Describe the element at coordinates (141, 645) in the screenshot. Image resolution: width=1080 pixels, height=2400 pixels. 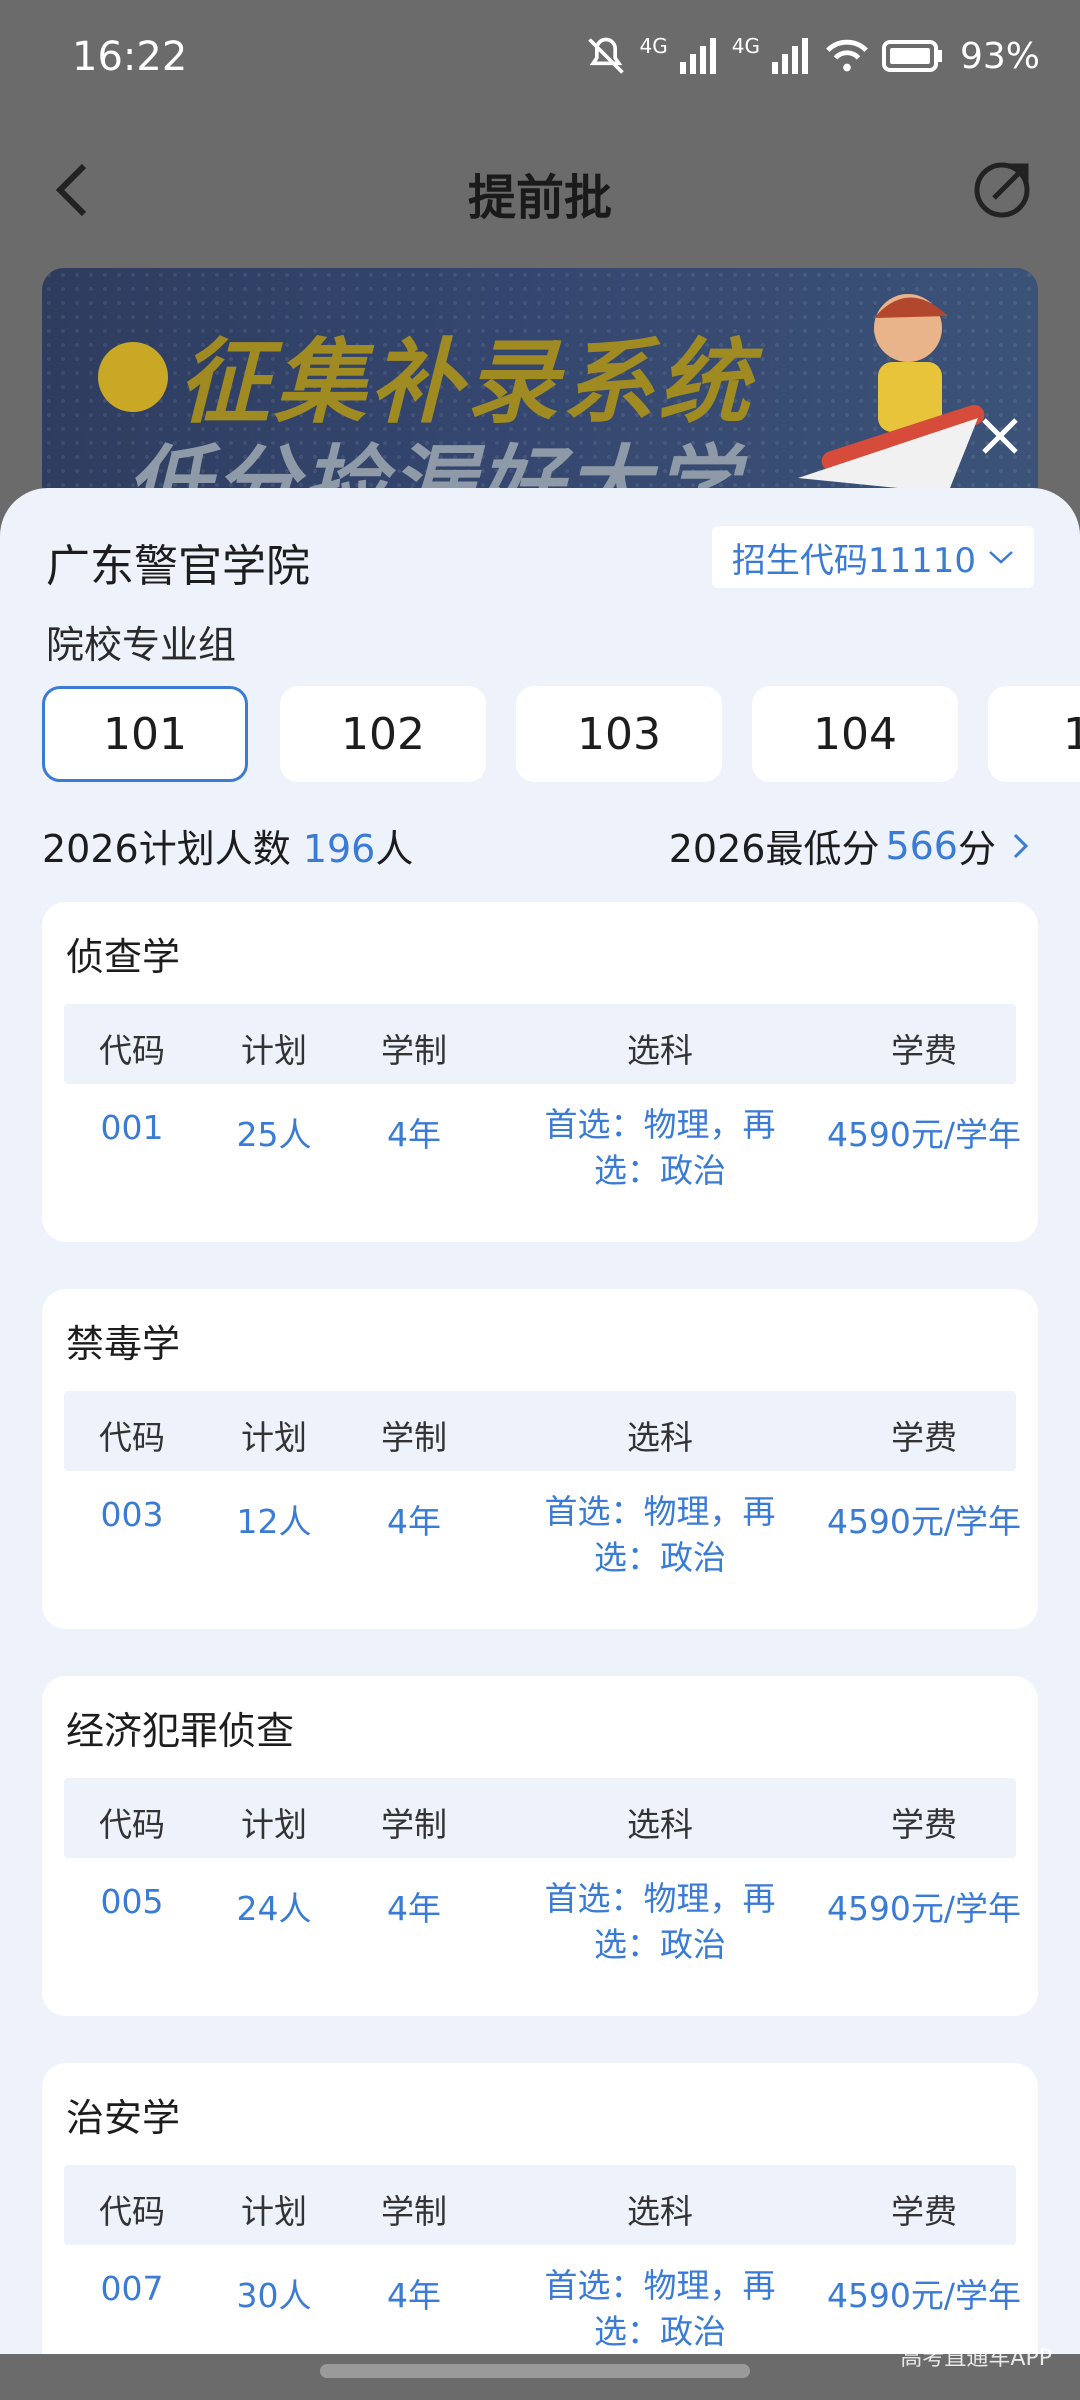
I see `group-section-label: 院校专业组` at that location.